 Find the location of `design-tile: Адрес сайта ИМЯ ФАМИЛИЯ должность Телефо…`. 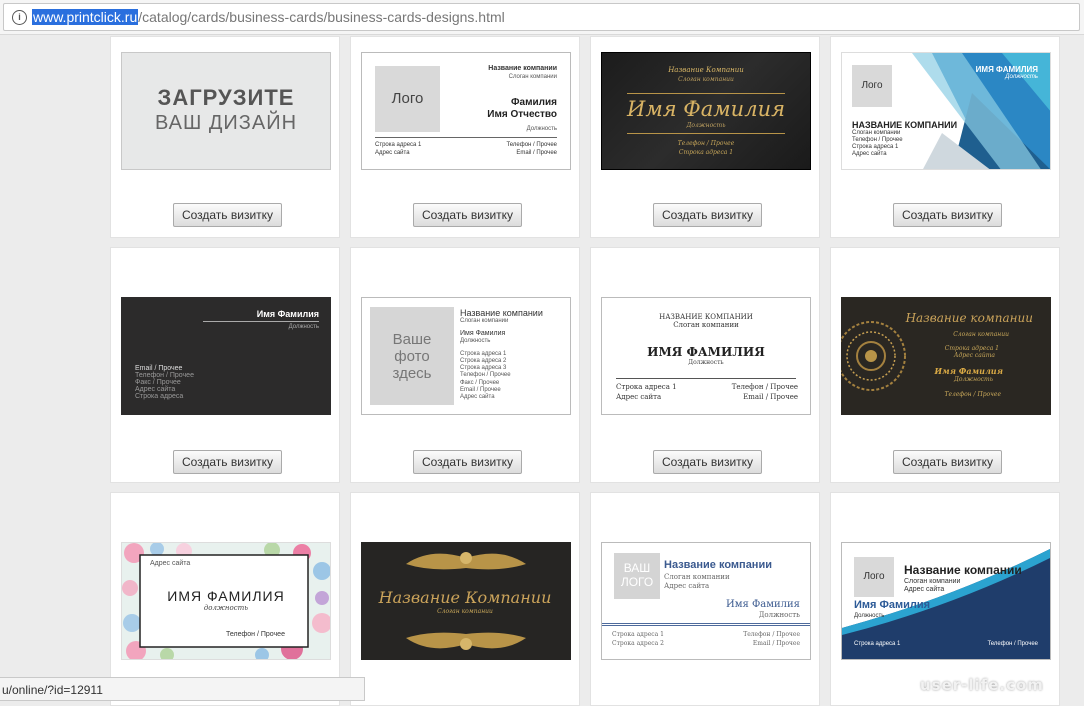

design-tile: Адрес сайта ИМЯ ФАМИЛИЯ должность Телефо… is located at coordinates (225, 599).